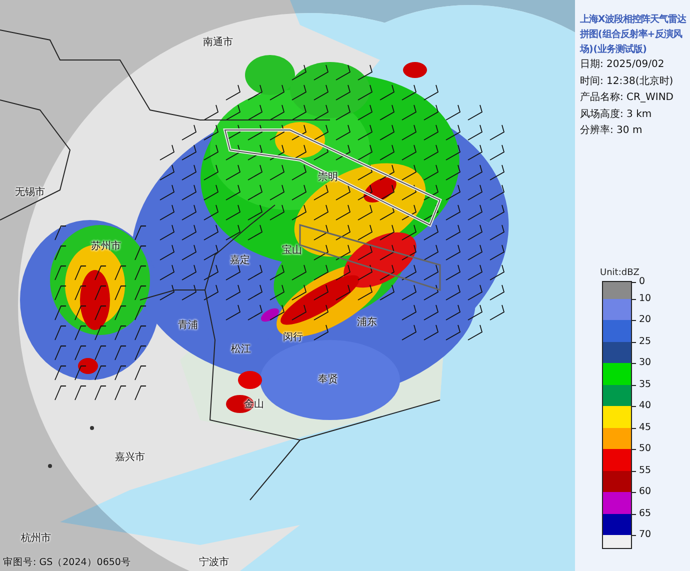 The width and height of the screenshot is (690, 571). I want to click on scale-tick-label: 35, so click(645, 384).